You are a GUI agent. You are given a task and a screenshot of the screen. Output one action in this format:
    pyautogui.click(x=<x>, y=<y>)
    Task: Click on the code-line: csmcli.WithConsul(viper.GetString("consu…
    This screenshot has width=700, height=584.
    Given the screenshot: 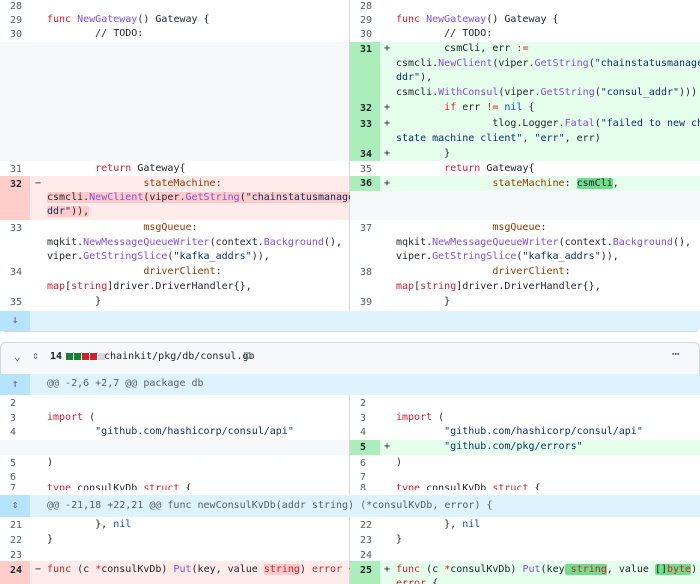 What is the action you would take?
    pyautogui.click(x=547, y=92)
    